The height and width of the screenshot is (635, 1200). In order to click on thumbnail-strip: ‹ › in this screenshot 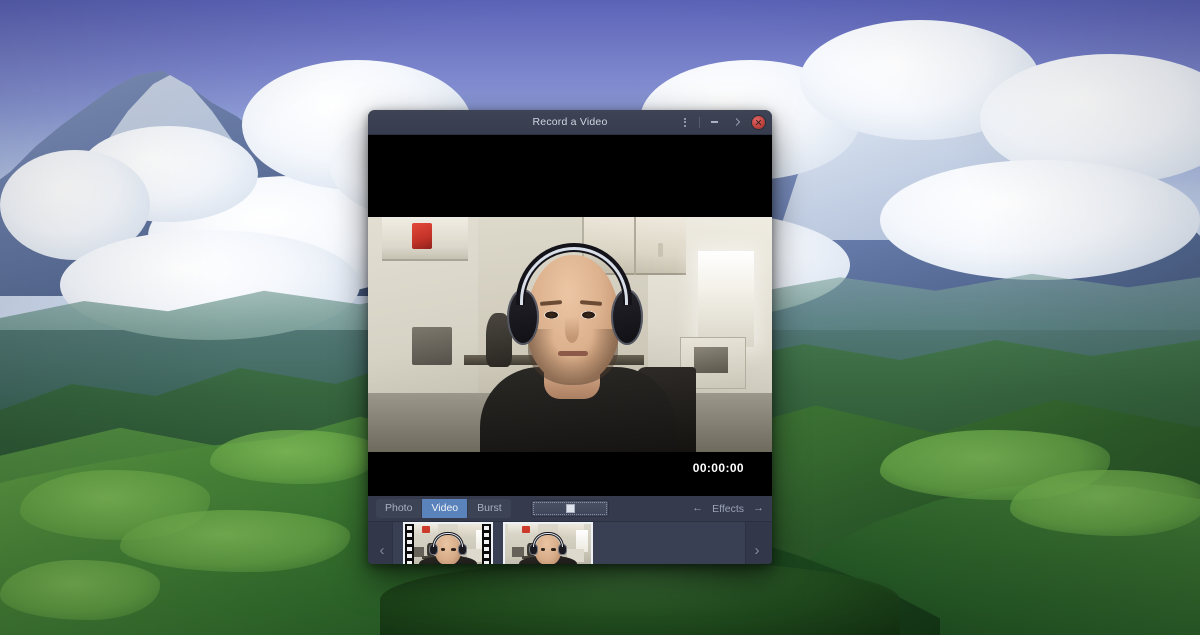, I will do `click(570, 542)`.